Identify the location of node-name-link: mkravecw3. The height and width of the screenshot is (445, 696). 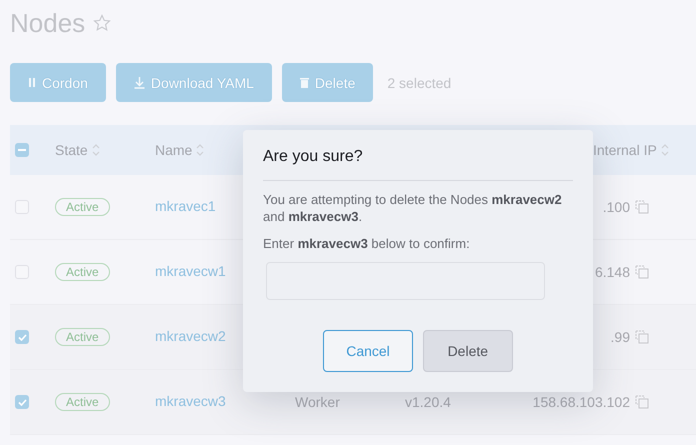
(185, 401).